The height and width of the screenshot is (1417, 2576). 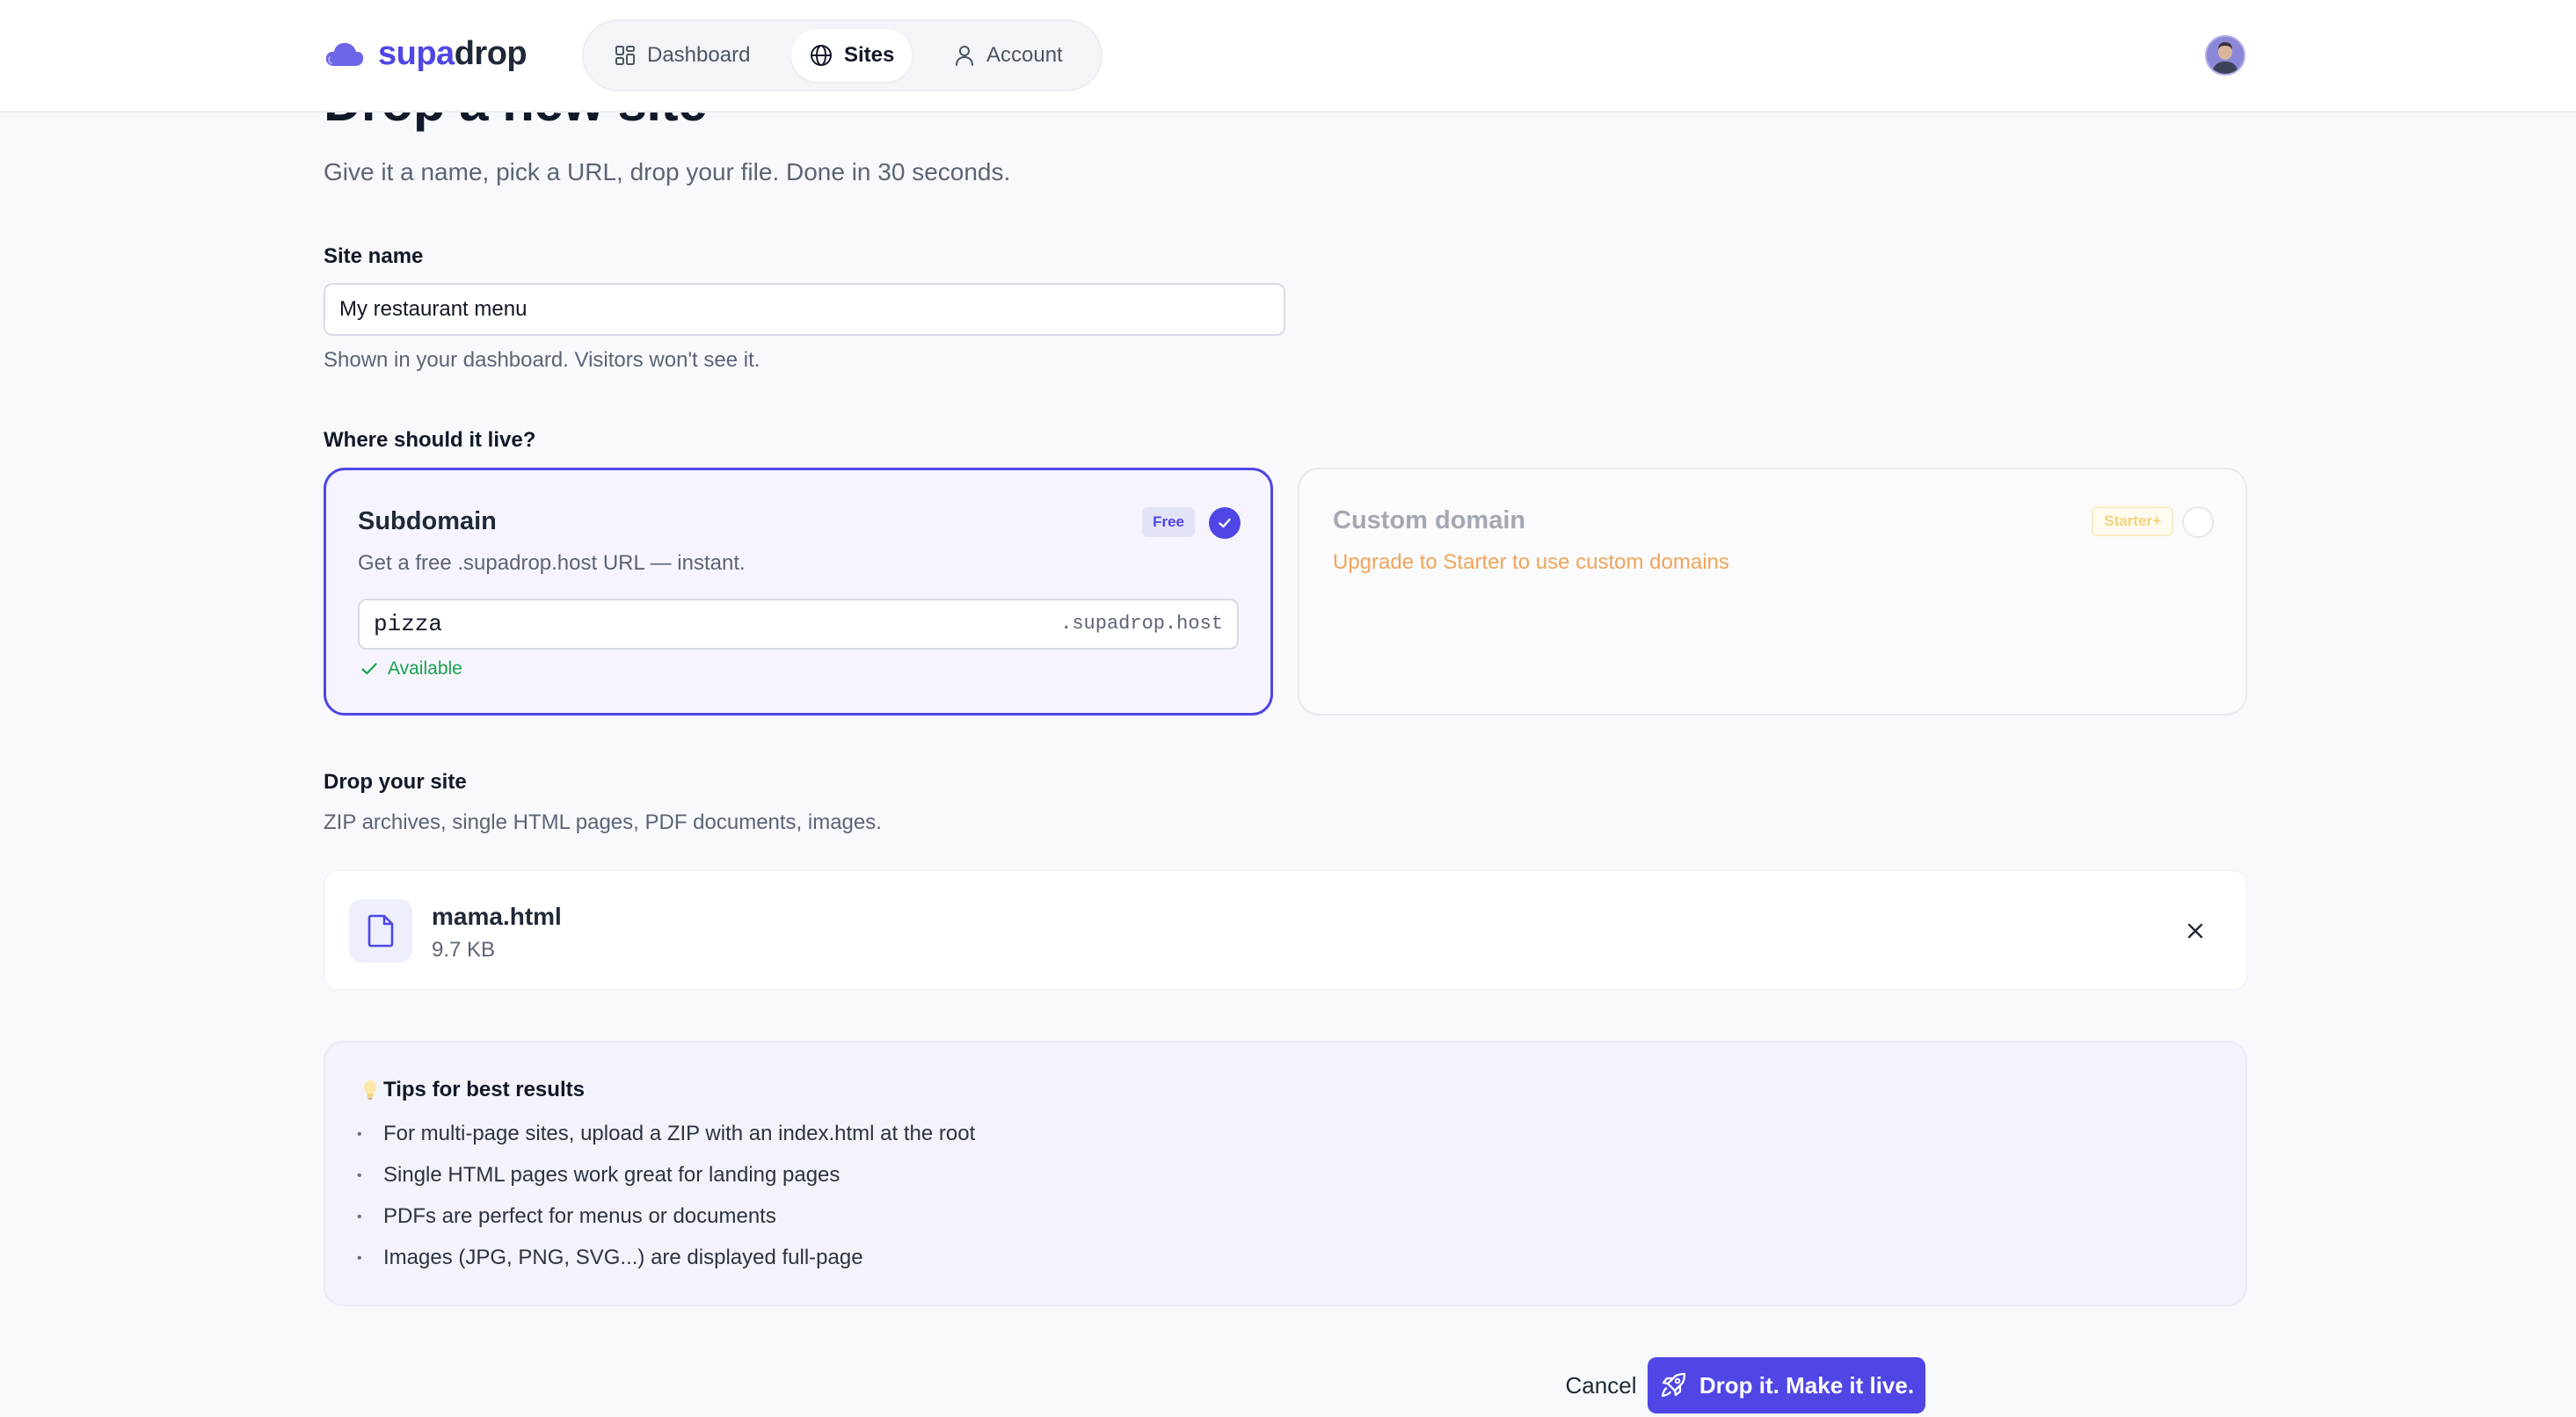 What do you see at coordinates (464, 950) in the screenshot?
I see `file-size: 9.7 KB` at bounding box center [464, 950].